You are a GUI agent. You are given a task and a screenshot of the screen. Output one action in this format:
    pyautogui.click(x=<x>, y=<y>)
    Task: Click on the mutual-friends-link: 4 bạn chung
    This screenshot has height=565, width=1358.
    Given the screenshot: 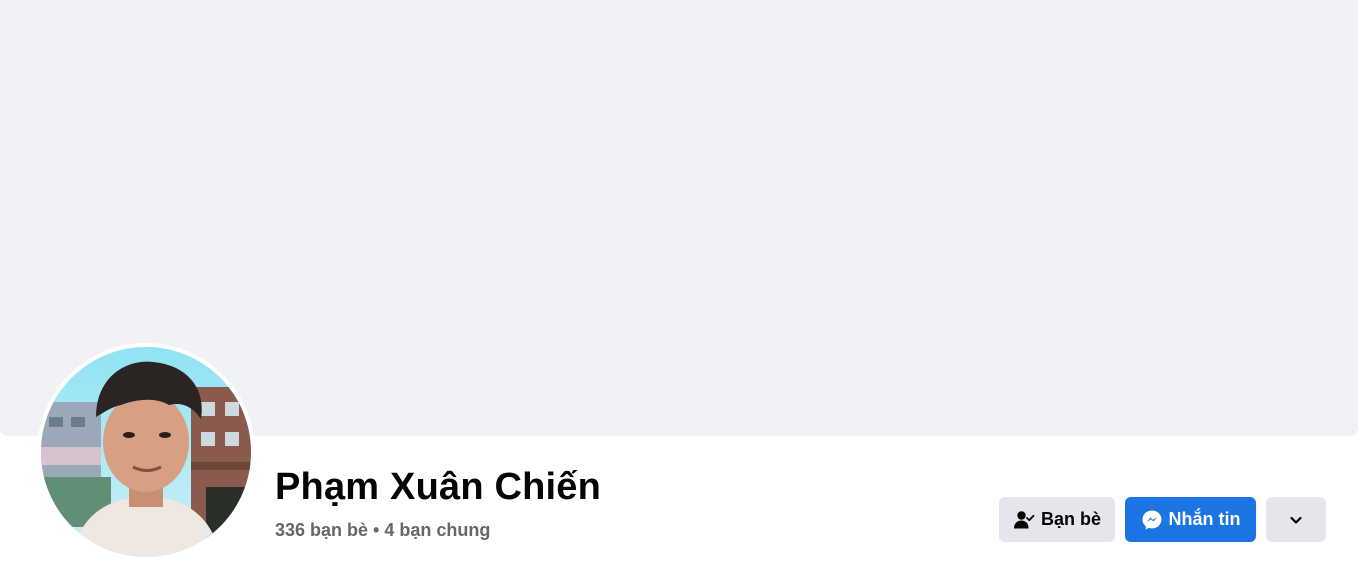 What is the action you would take?
    pyautogui.click(x=437, y=530)
    